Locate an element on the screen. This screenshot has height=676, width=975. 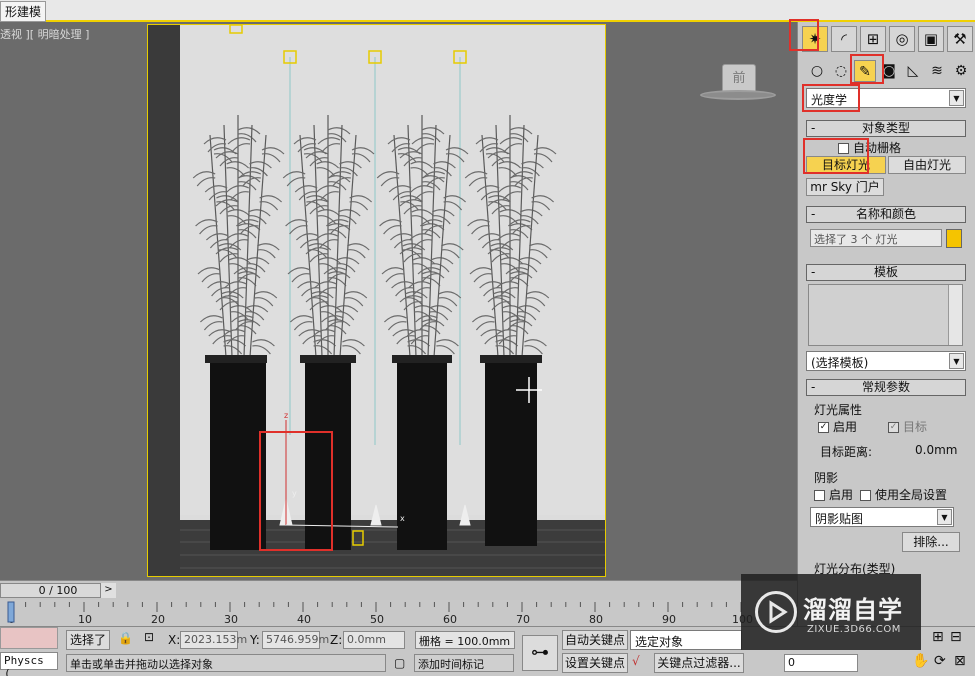
track-bar-ruler: 0102030405060708090100 is located at coordinates (380, 613).